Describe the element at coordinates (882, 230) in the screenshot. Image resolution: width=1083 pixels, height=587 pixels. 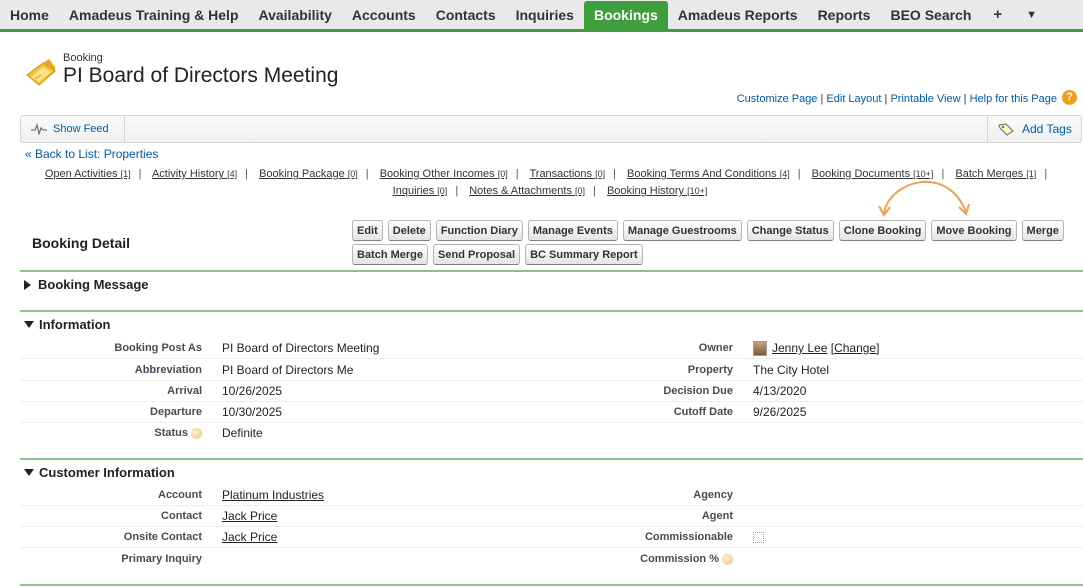
I see `clone-booking-button: Clone Booking` at that location.